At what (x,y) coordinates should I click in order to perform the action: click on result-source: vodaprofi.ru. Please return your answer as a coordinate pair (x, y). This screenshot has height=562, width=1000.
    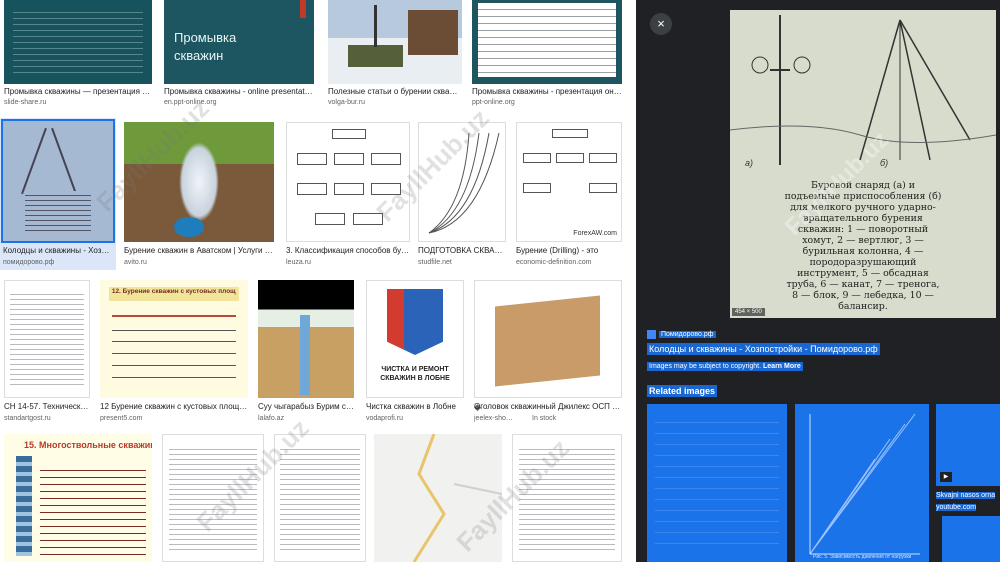
    Looking at the image, I should click on (384, 418).